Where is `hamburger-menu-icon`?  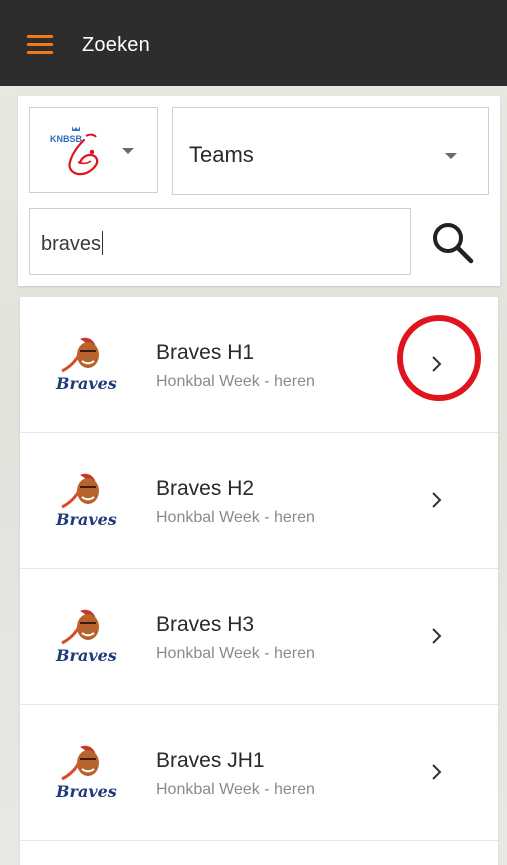
hamburger-menu-icon is located at coordinates (40, 45).